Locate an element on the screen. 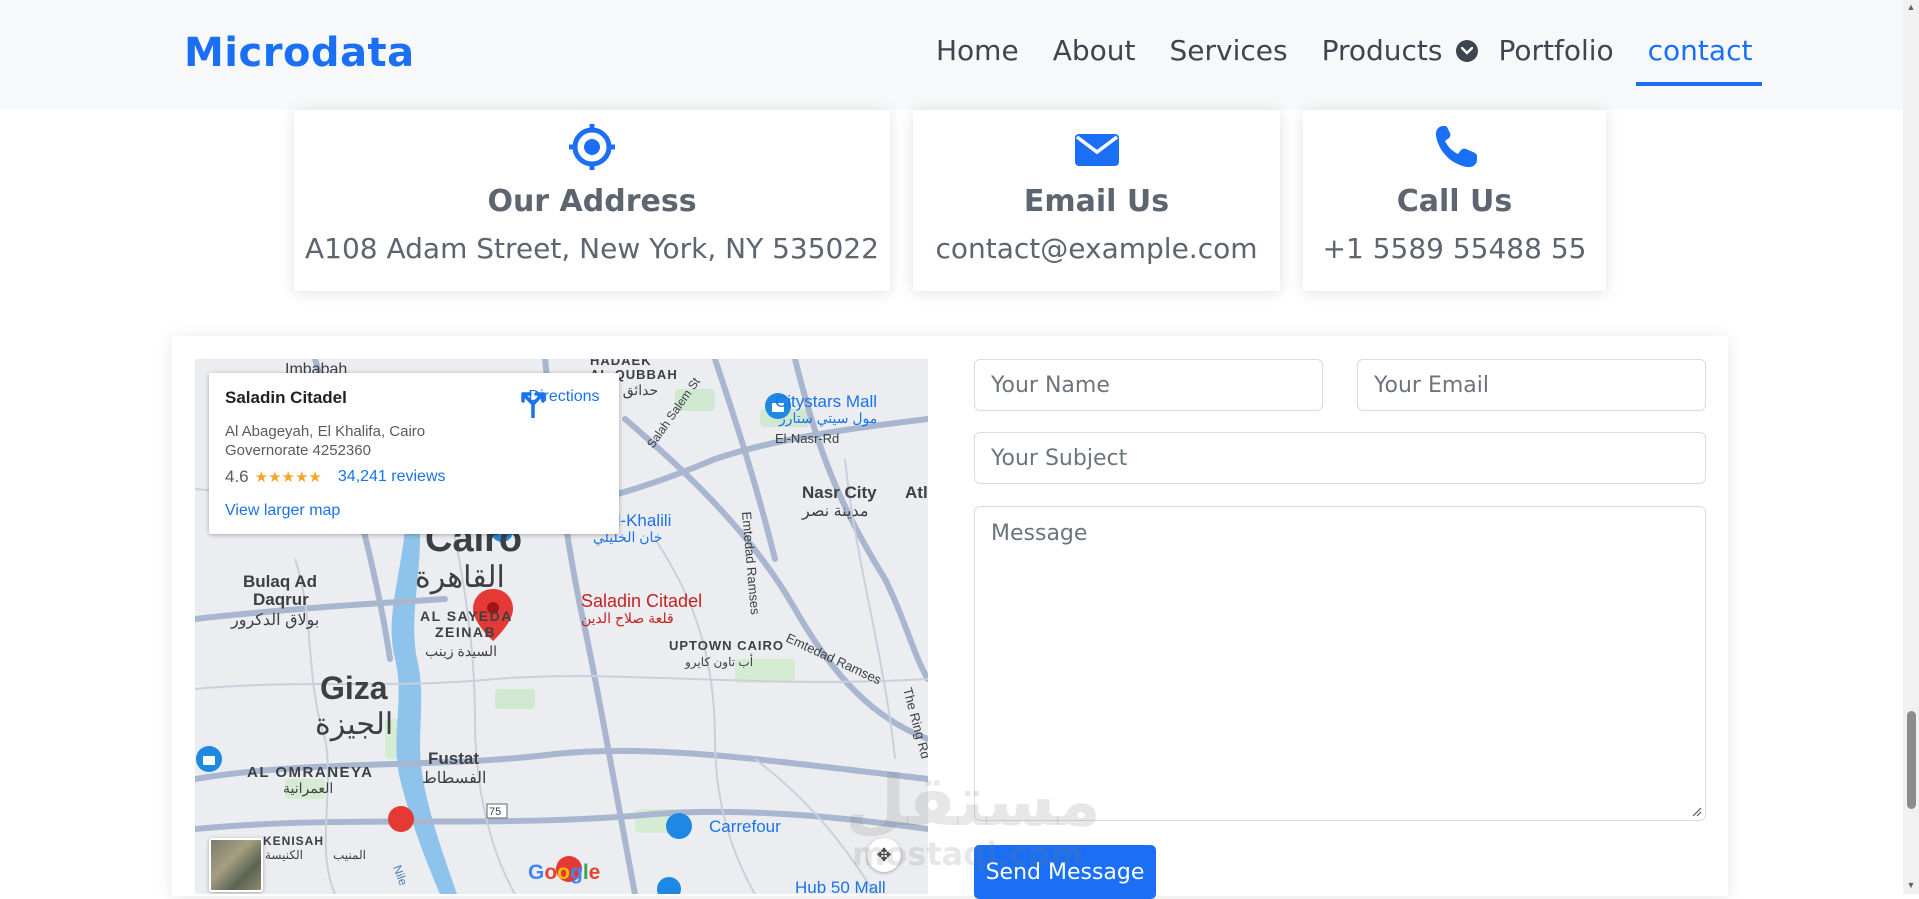  card-title: Email Us is located at coordinates (1096, 201).